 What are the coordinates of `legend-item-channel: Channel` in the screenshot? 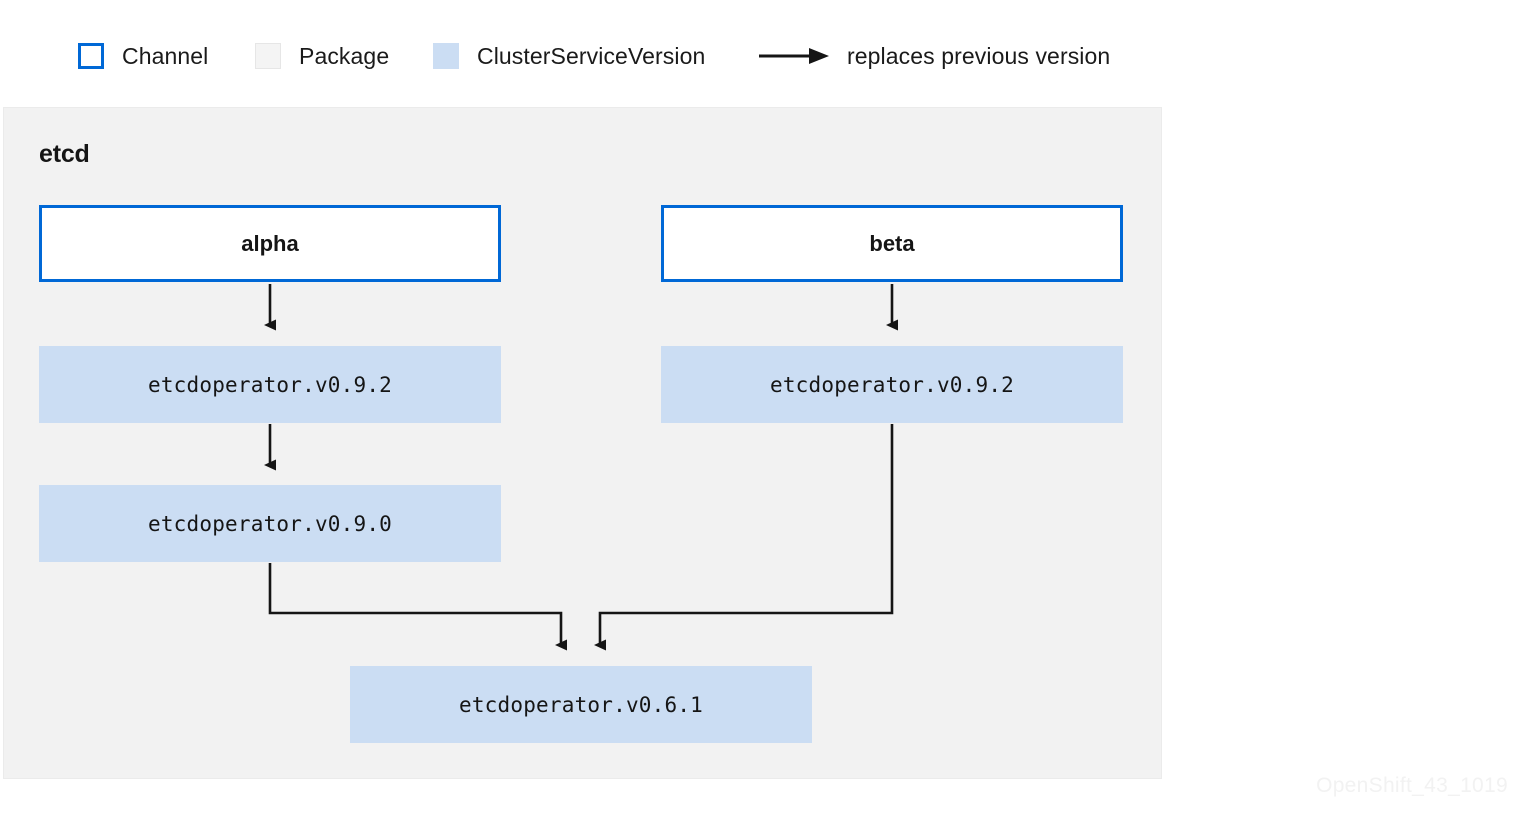 It's located at (143, 56).